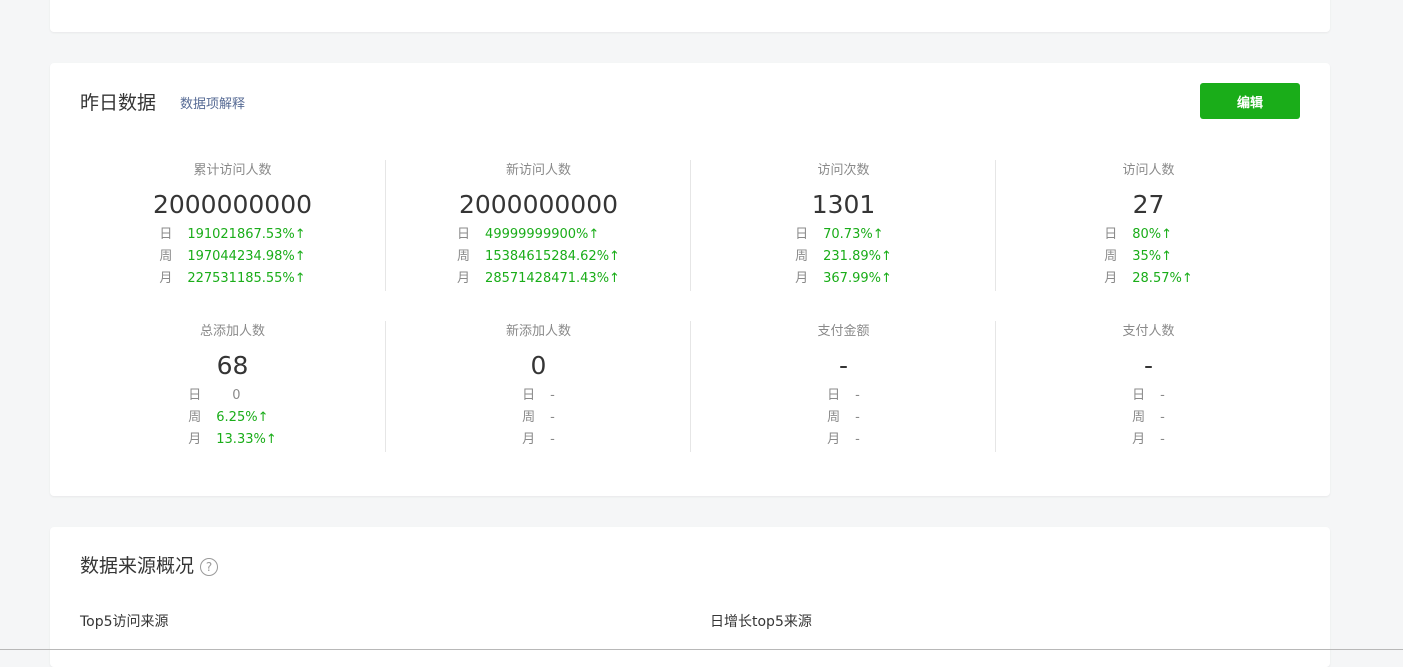  Describe the element at coordinates (232, 170) in the screenshot. I see `metric-label: 累计访问人数` at that location.